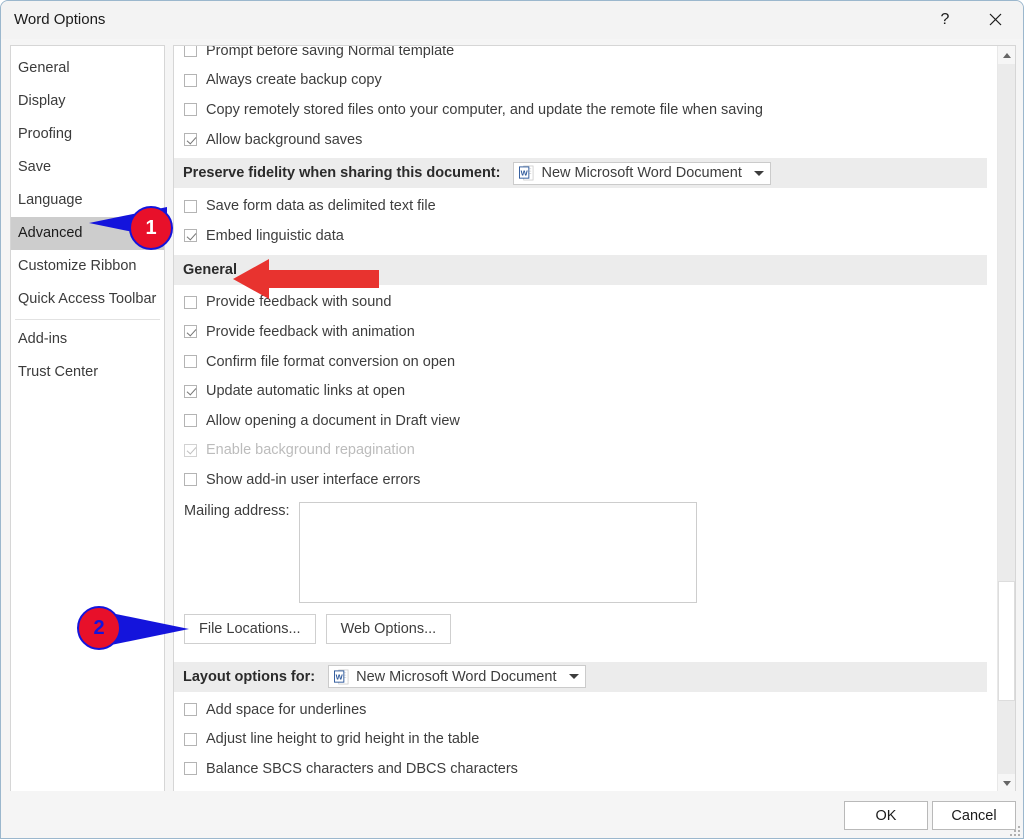 The height and width of the screenshot is (839, 1024). I want to click on scroll-down-arrow-icon, so click(1006, 783).